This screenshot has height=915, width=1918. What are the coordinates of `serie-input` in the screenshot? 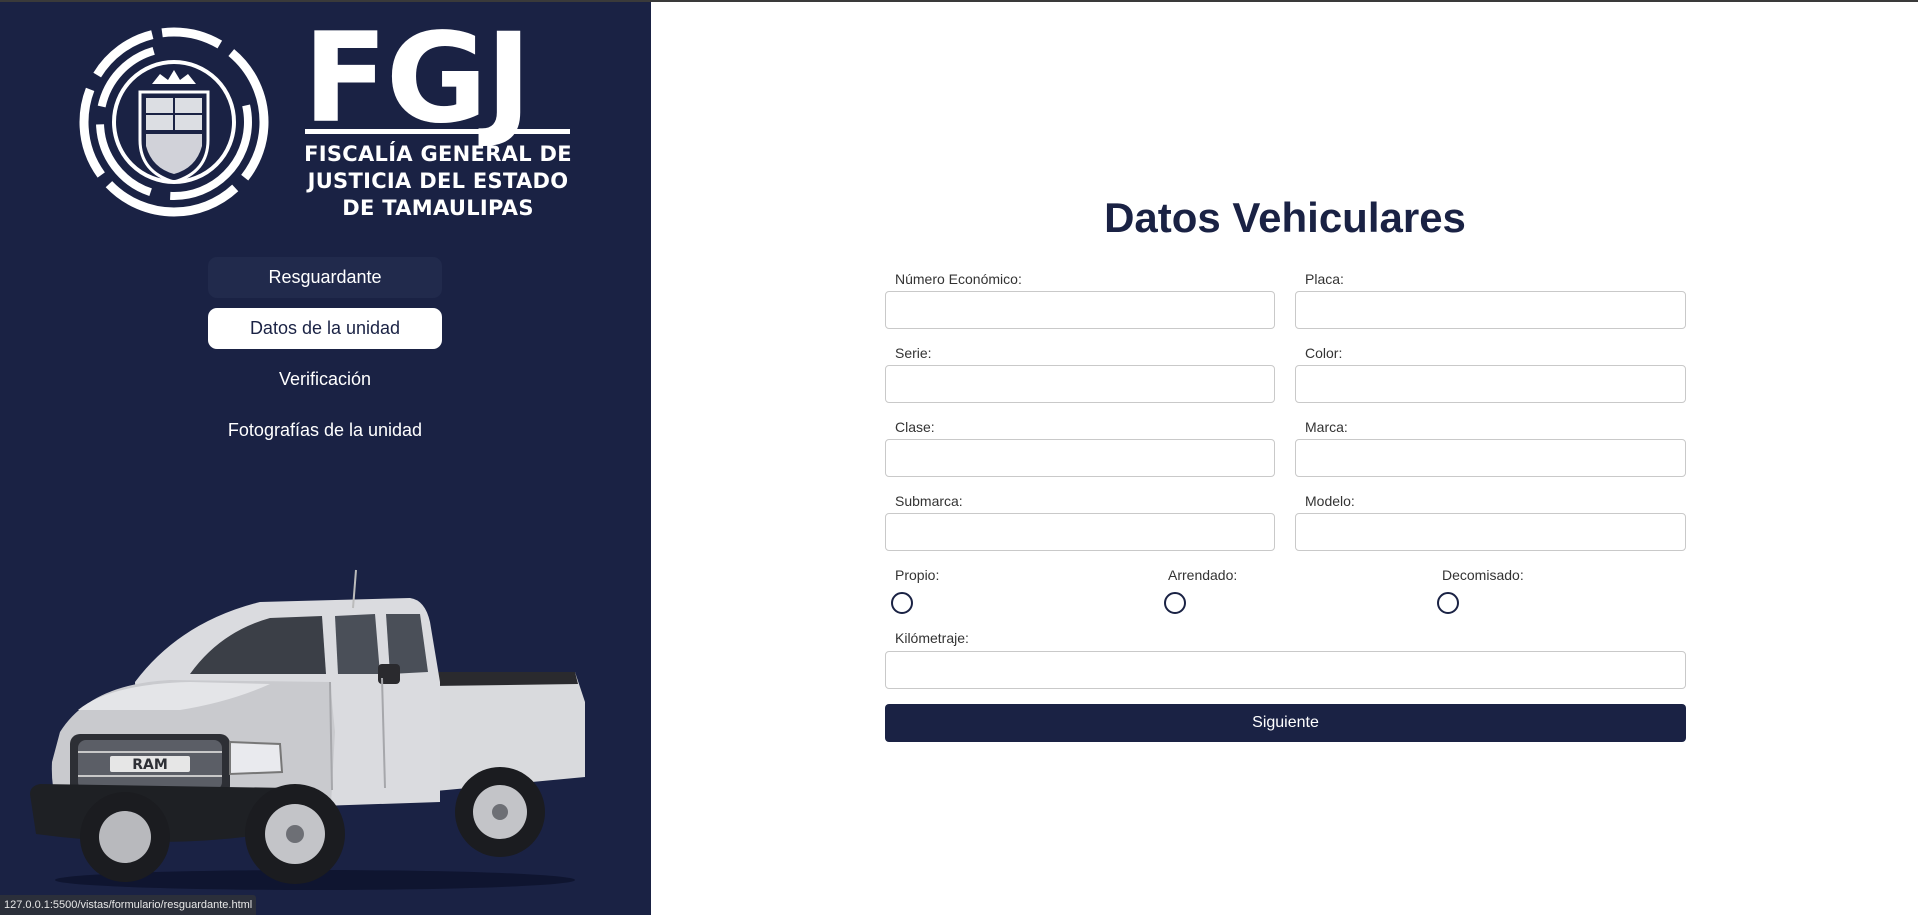 It's located at (1080, 384).